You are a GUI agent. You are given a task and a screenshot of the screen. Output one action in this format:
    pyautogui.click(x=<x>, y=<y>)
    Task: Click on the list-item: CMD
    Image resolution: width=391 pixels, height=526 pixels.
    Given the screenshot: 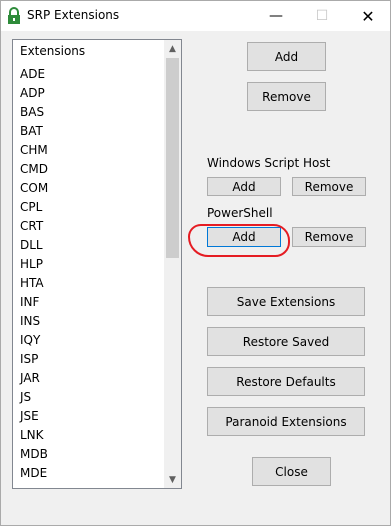 What is the action you would take?
    pyautogui.click(x=34, y=169)
    